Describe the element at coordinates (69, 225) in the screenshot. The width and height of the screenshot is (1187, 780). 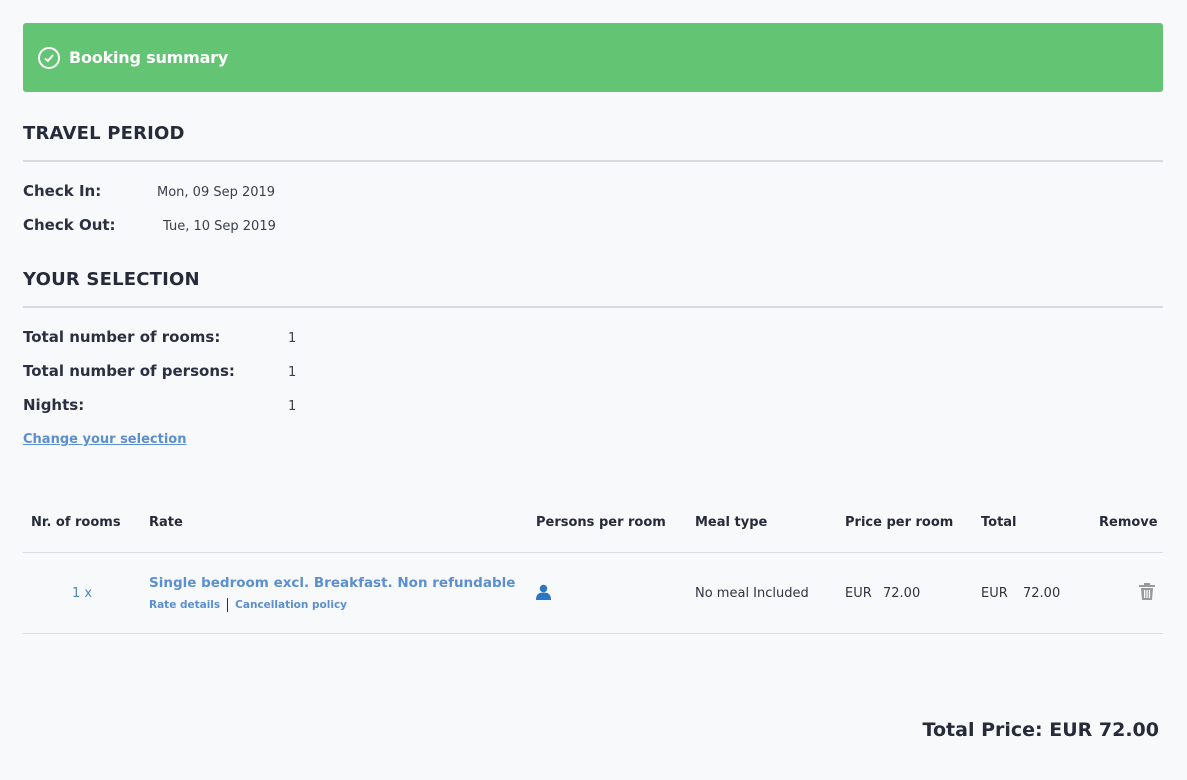
I see `check-out-label: Check Out:` at that location.